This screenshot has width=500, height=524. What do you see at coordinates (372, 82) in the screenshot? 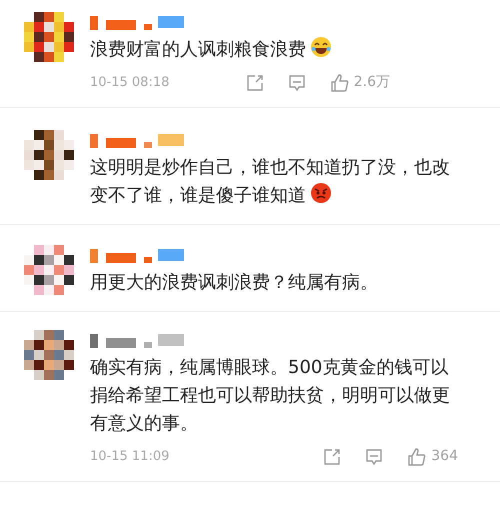
I see `like-count: 2.6万` at bounding box center [372, 82].